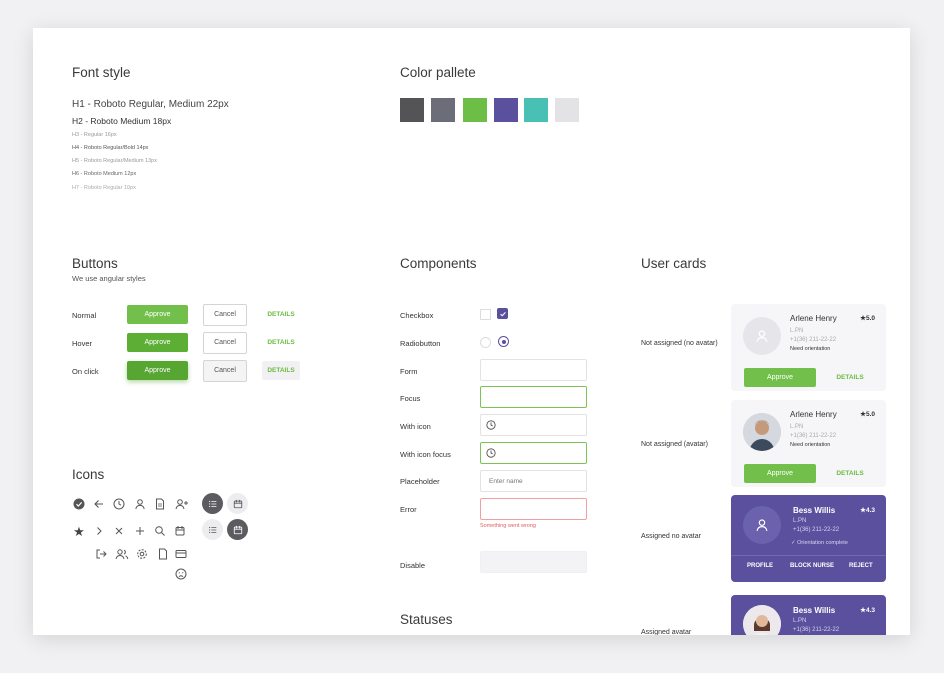  I want to click on settings-icon, so click(142, 554).